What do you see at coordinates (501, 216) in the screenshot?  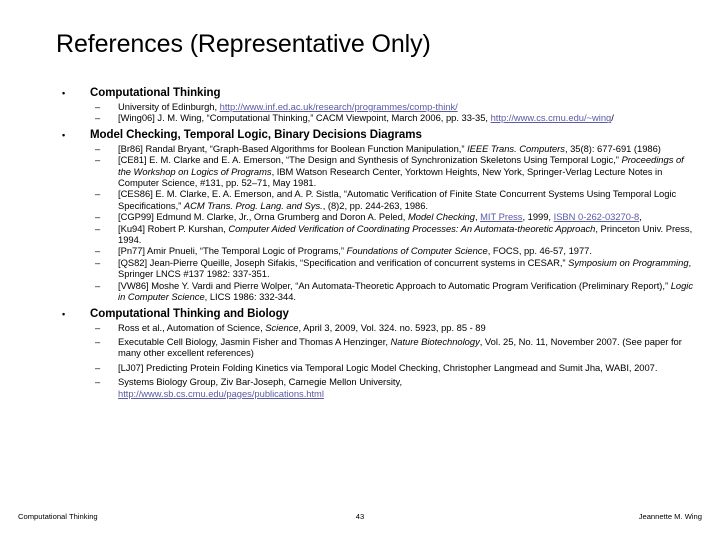 I see `link-mit-press: MIT Press` at bounding box center [501, 216].